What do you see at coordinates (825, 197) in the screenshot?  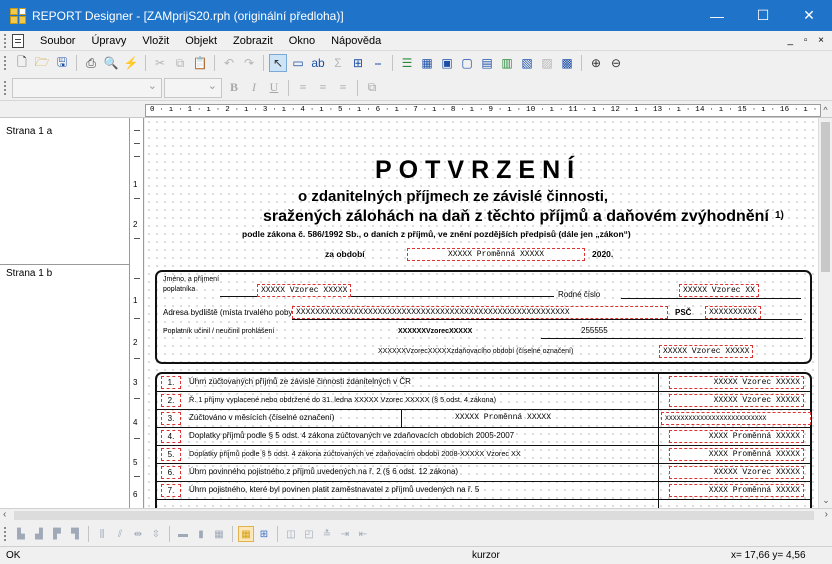 I see `scrollbar-thumb` at bounding box center [825, 197].